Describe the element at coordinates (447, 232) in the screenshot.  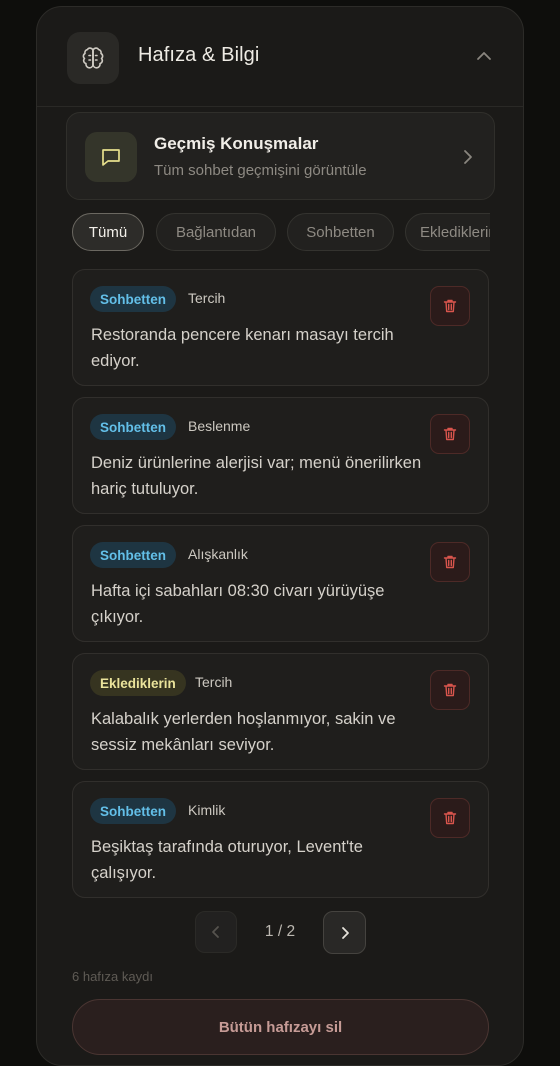
I see `filter-tab-added: Eklediklerin` at that location.